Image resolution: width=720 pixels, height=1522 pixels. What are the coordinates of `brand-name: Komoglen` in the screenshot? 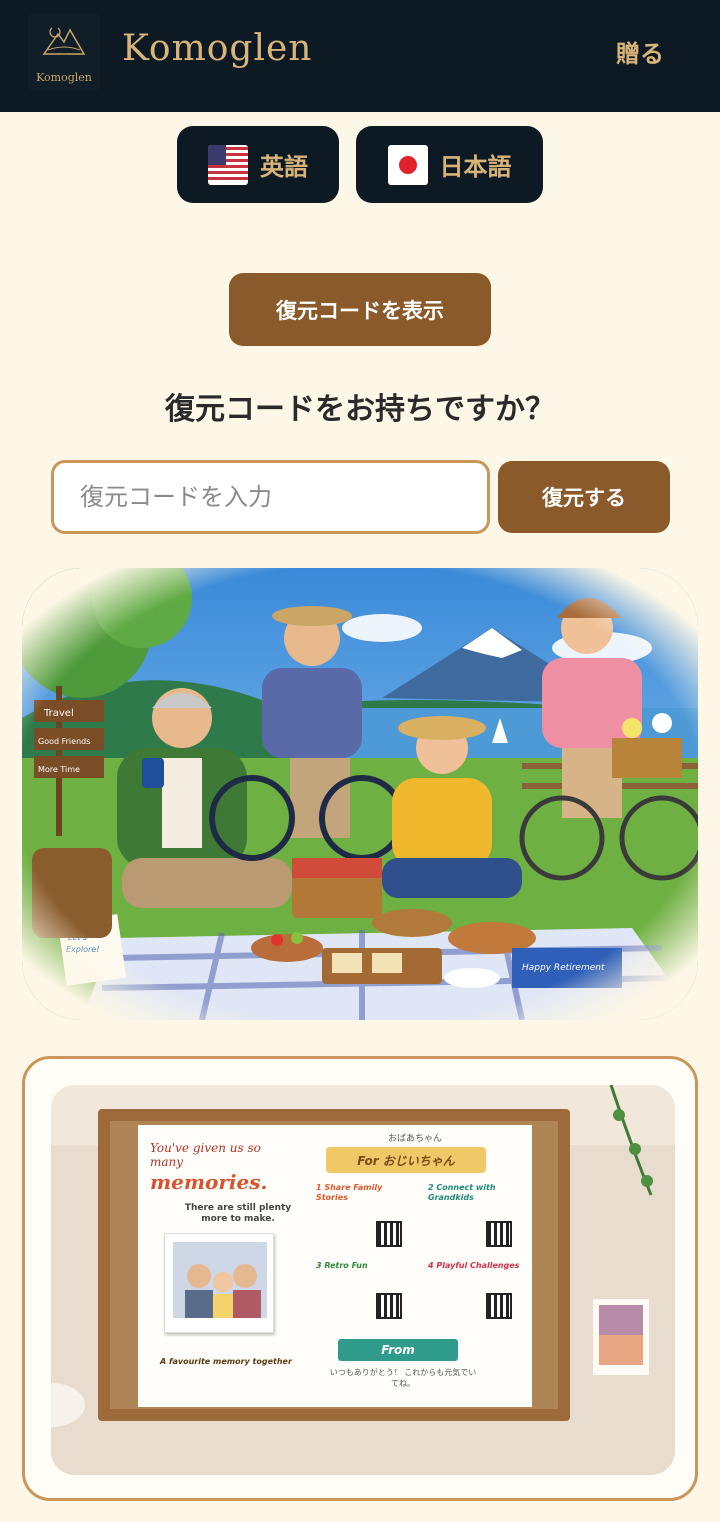 It's located at (217, 48).